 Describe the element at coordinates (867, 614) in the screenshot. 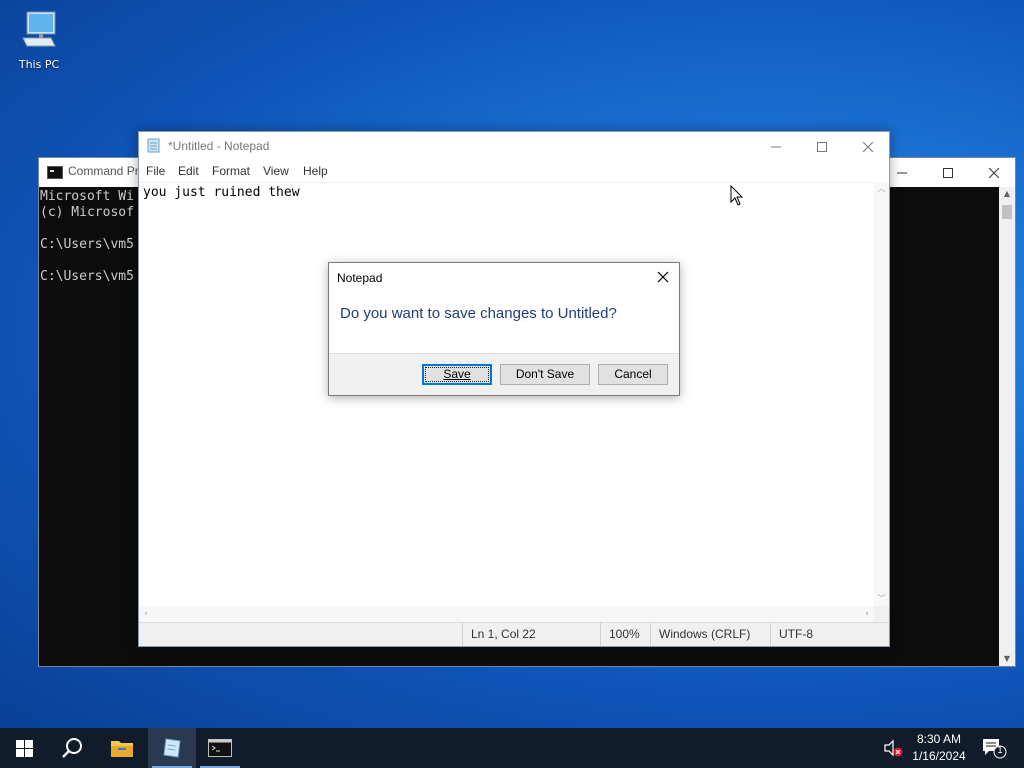

I see `scroll-right-arrow-icon: ›` at that location.